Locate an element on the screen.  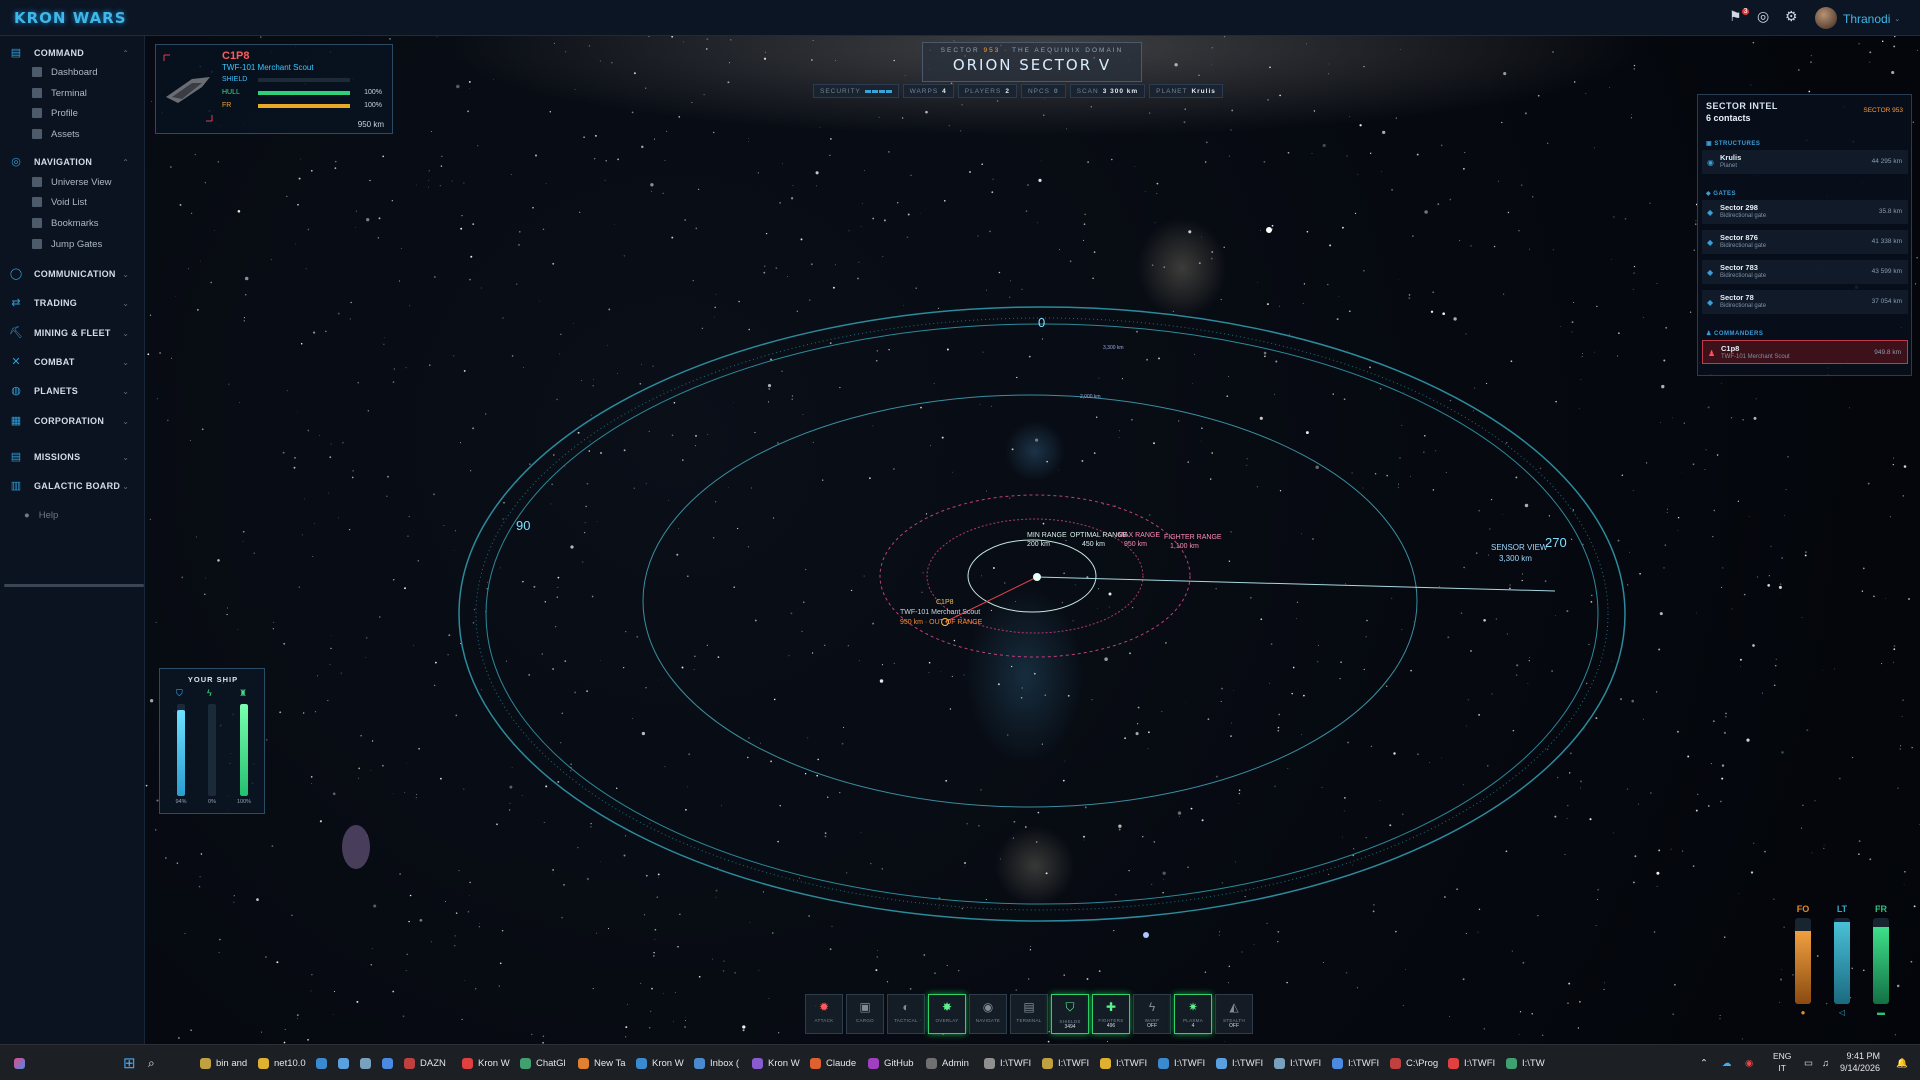
action-overlay-button: ✸ OVERLAY is located at coordinates (947, 1014).